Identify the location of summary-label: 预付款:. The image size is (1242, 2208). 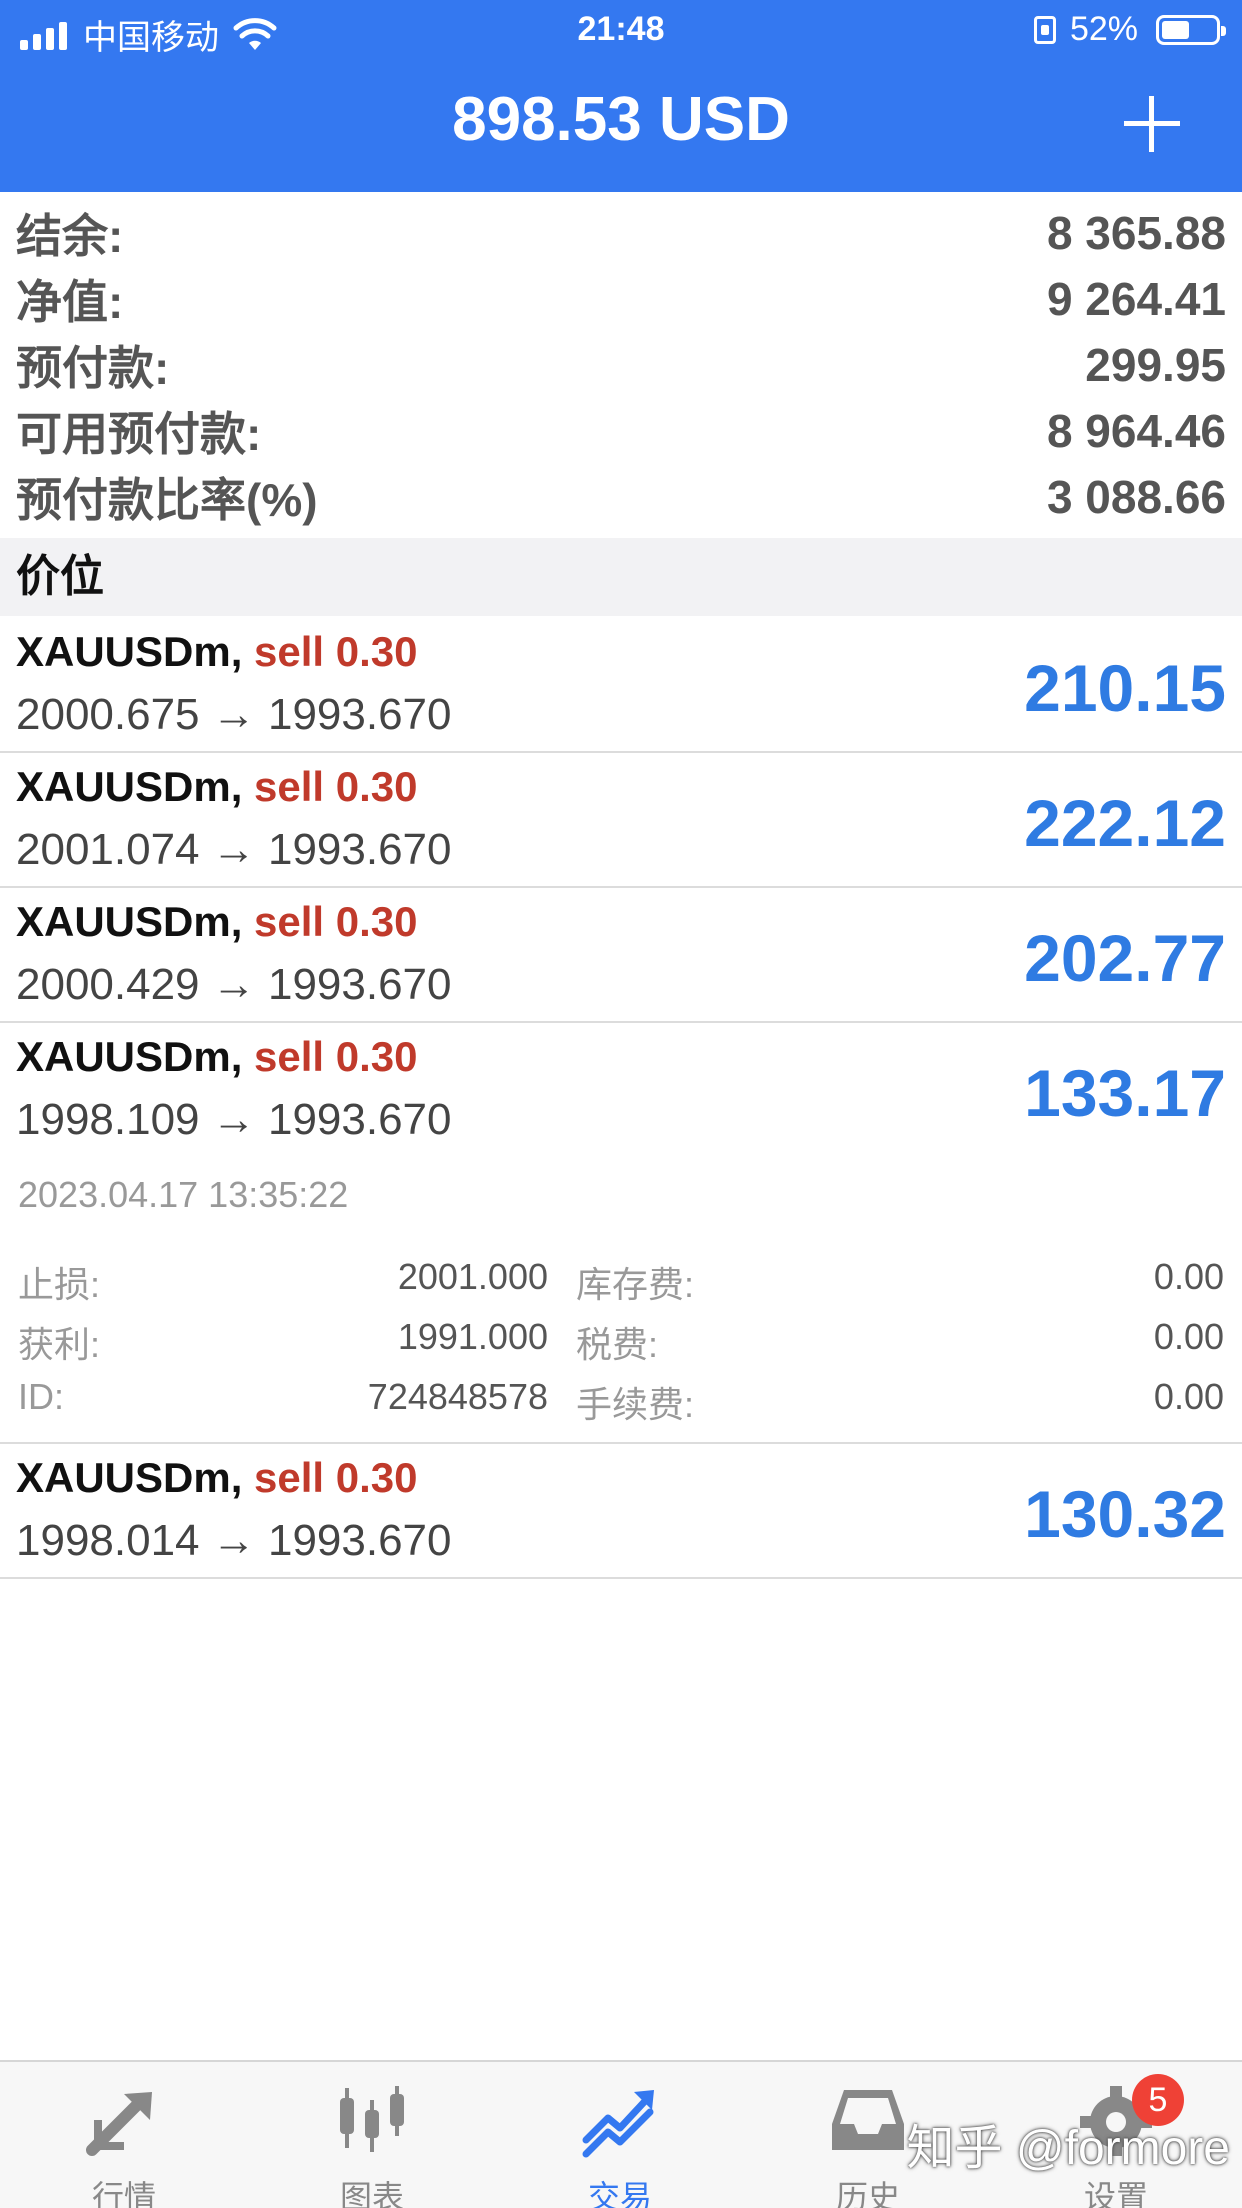
(93, 368).